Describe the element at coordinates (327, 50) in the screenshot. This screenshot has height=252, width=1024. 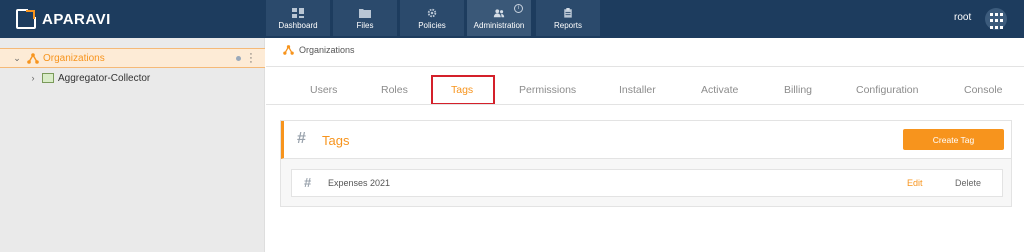
I see `breadcrumb-label: Organizations` at that location.